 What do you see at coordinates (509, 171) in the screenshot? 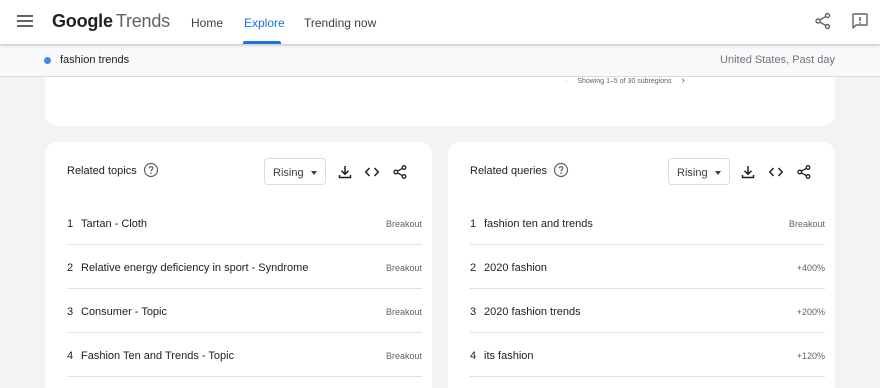
I see `card-title: Related queries` at bounding box center [509, 171].